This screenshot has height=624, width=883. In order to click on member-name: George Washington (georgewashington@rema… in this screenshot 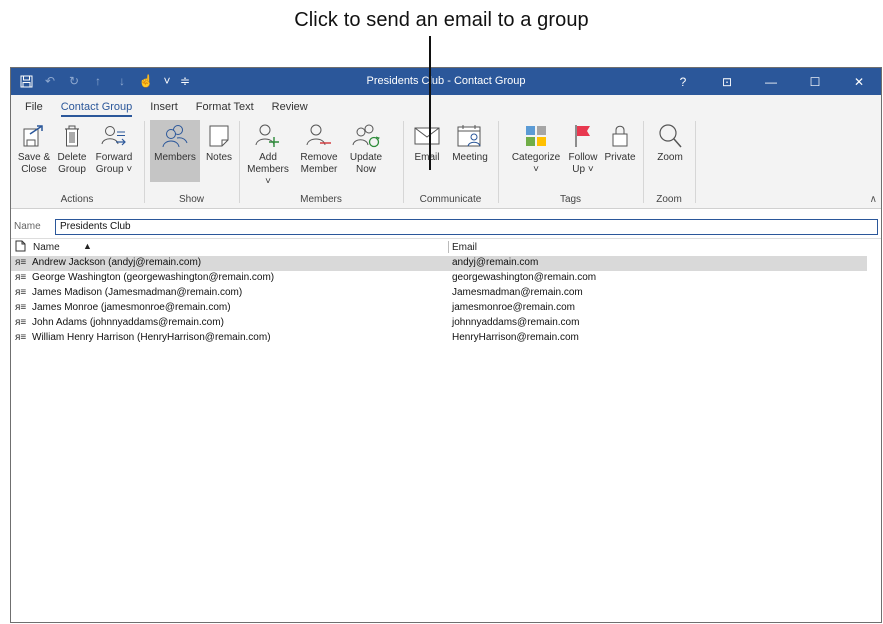, I will do `click(153, 277)`.